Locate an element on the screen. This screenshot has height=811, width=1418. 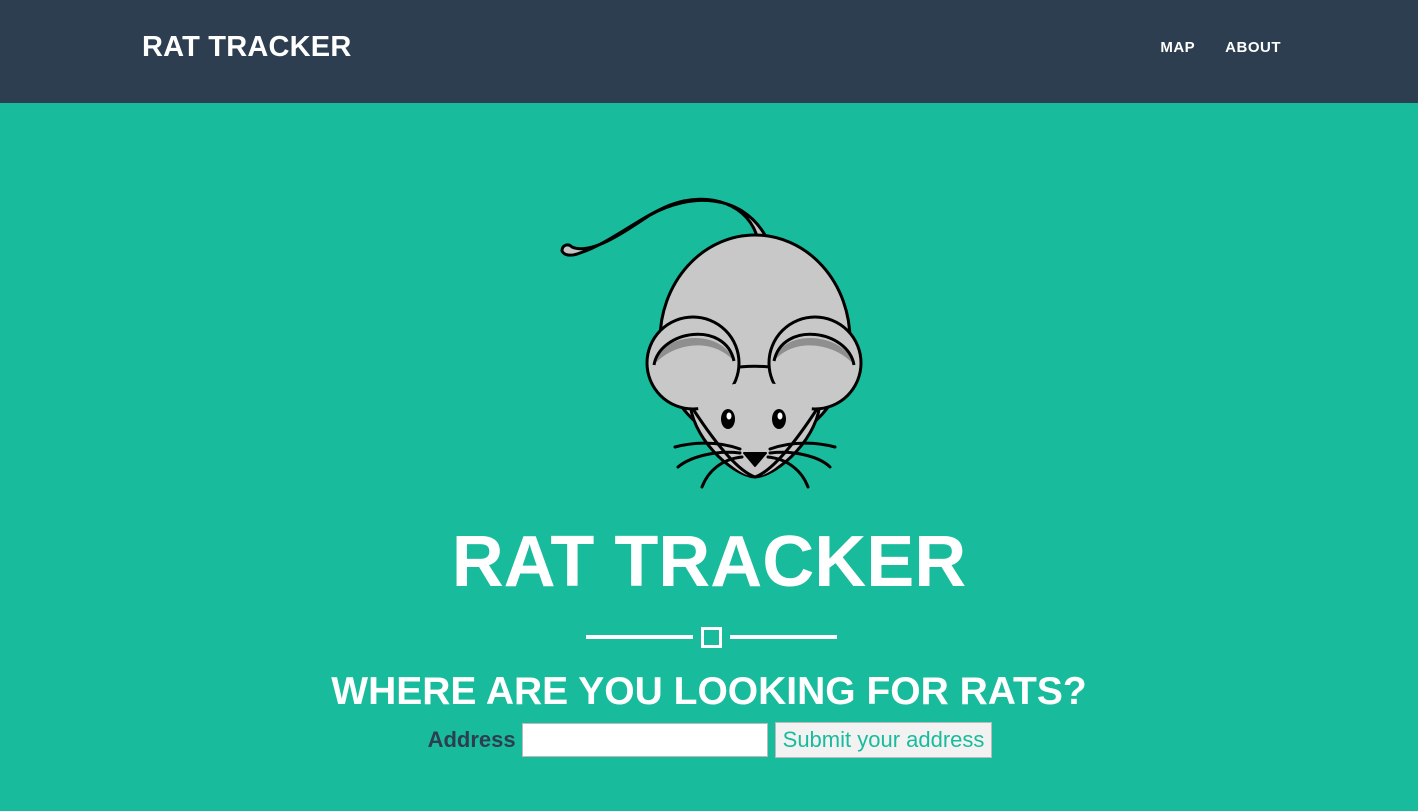
nav-links: MAP ABOUT is located at coordinates (1220, 48).